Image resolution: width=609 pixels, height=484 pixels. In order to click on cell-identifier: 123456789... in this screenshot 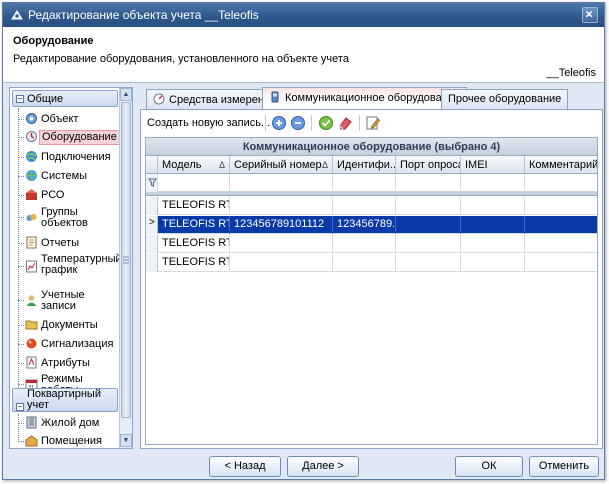, I will do `click(364, 225)`.